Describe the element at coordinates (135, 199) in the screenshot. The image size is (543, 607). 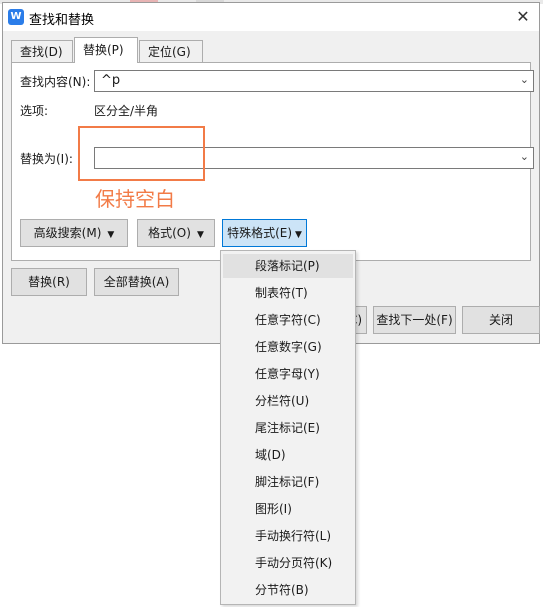
I see `annotation-text: 保持空白` at that location.